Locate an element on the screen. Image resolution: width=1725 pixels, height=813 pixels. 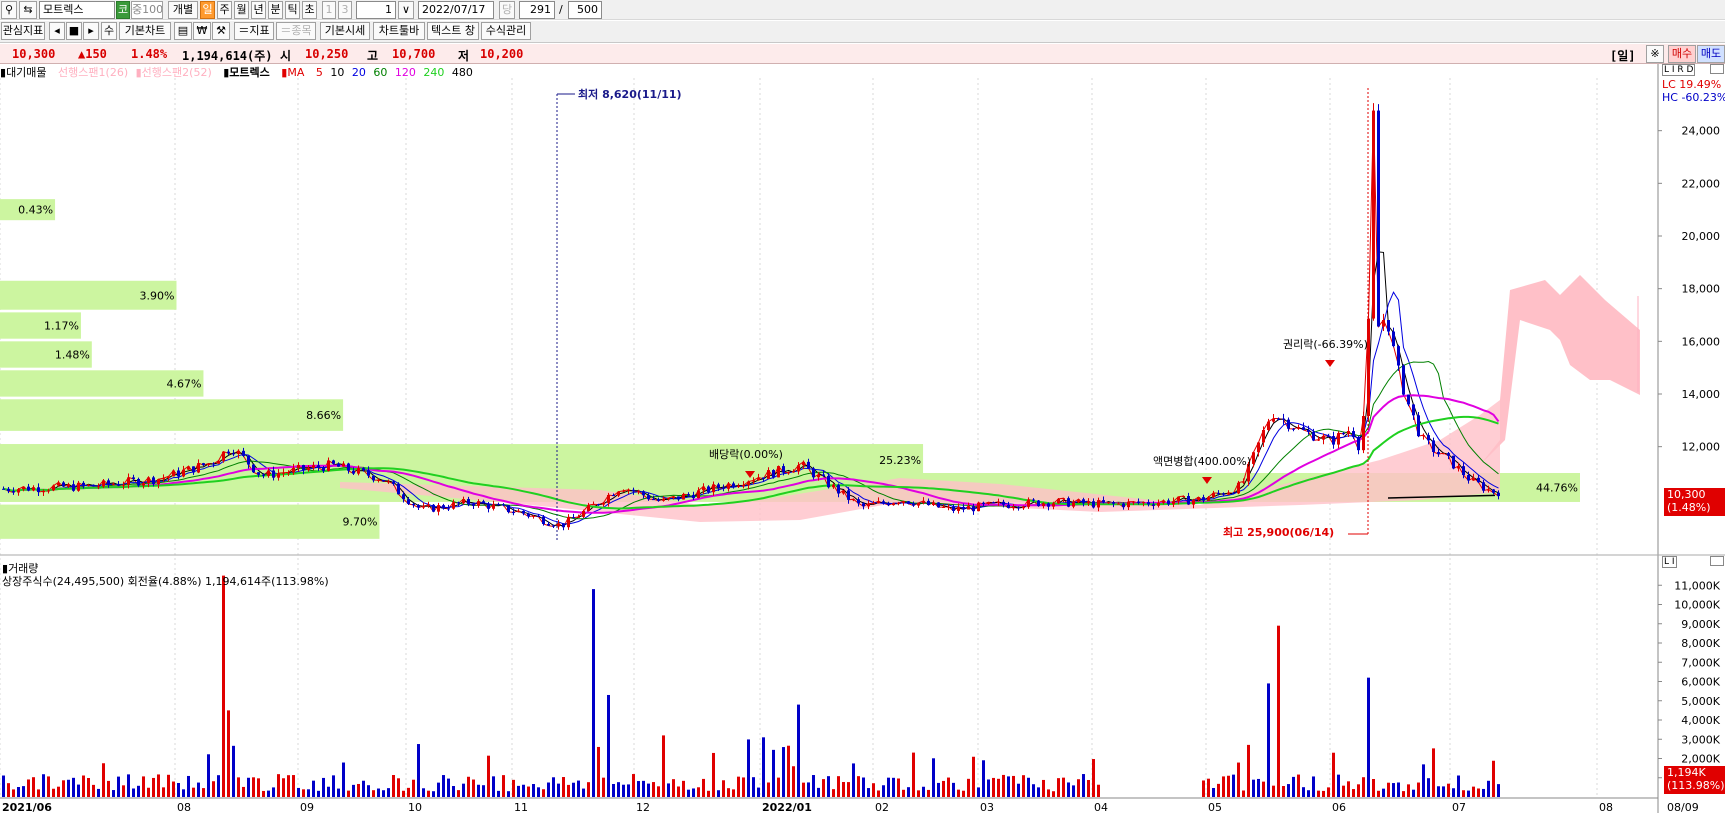
x-tick-label: 08 is located at coordinates (184, 807).